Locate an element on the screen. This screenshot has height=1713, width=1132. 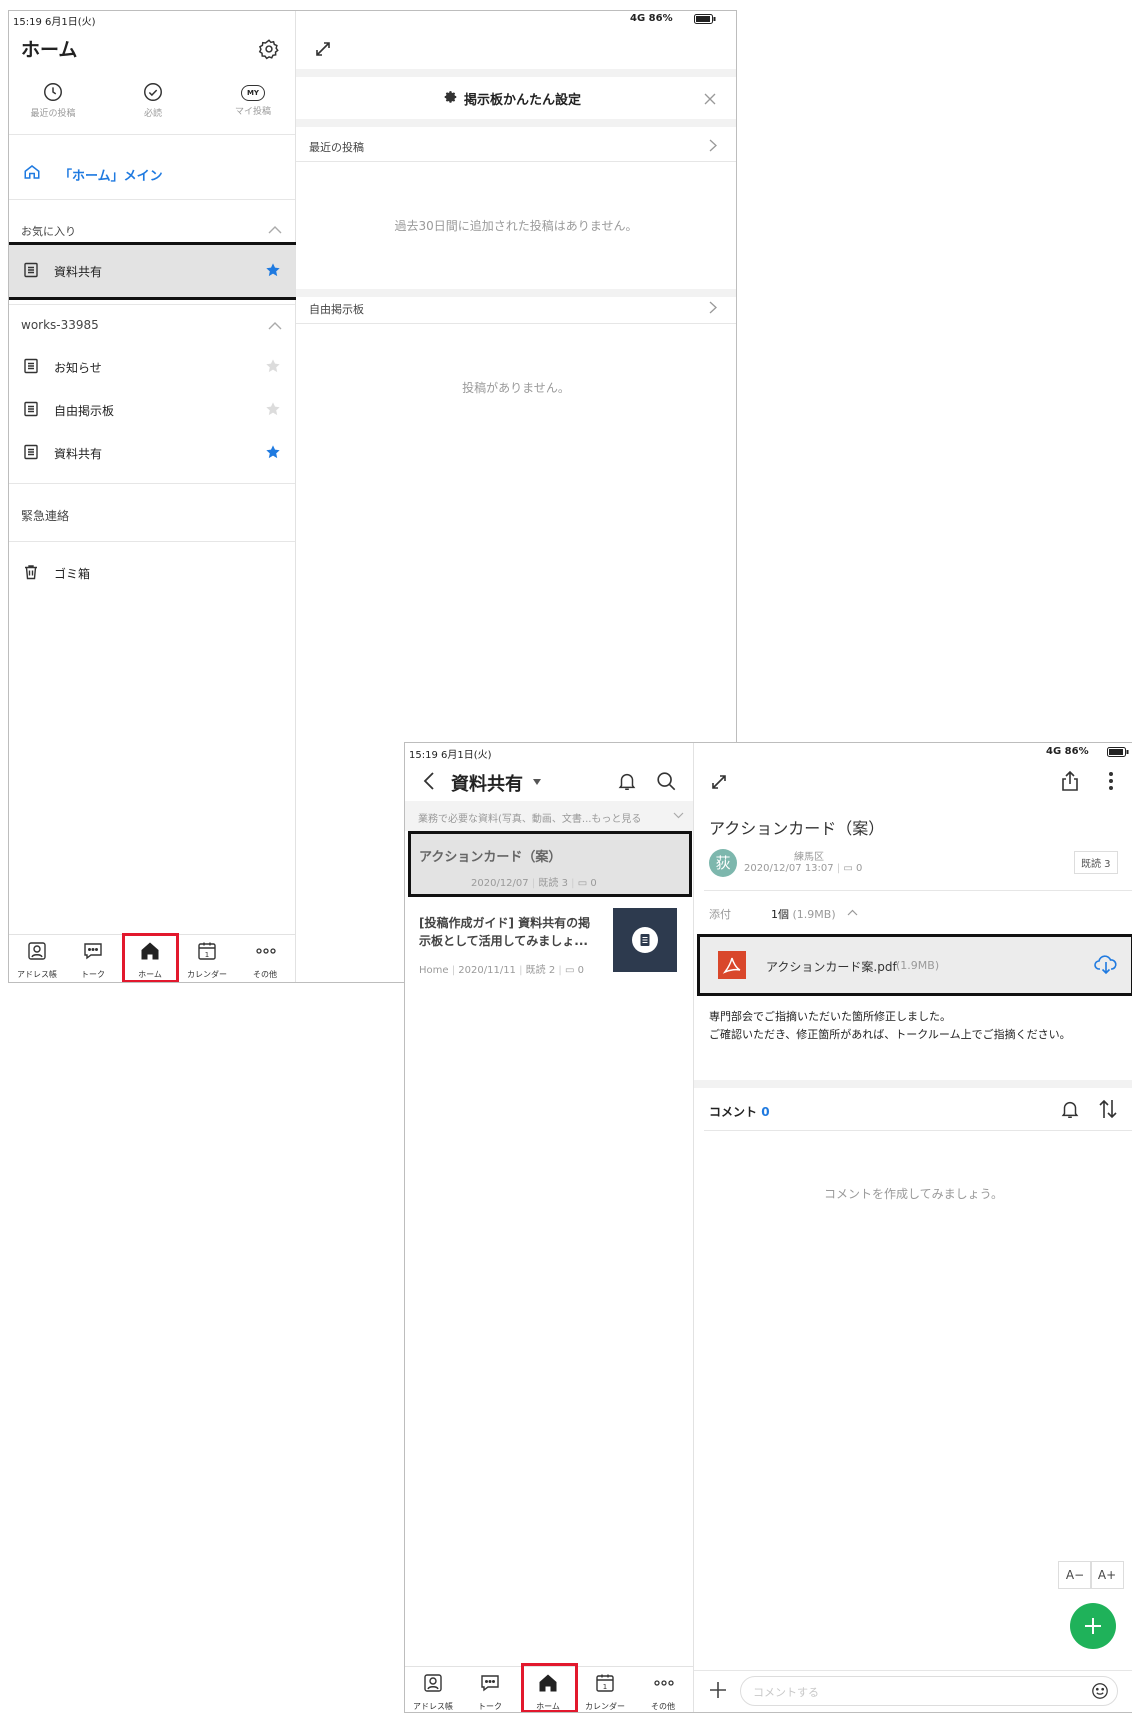
post-title: アクションカード（案） is located at coordinates (797, 828).